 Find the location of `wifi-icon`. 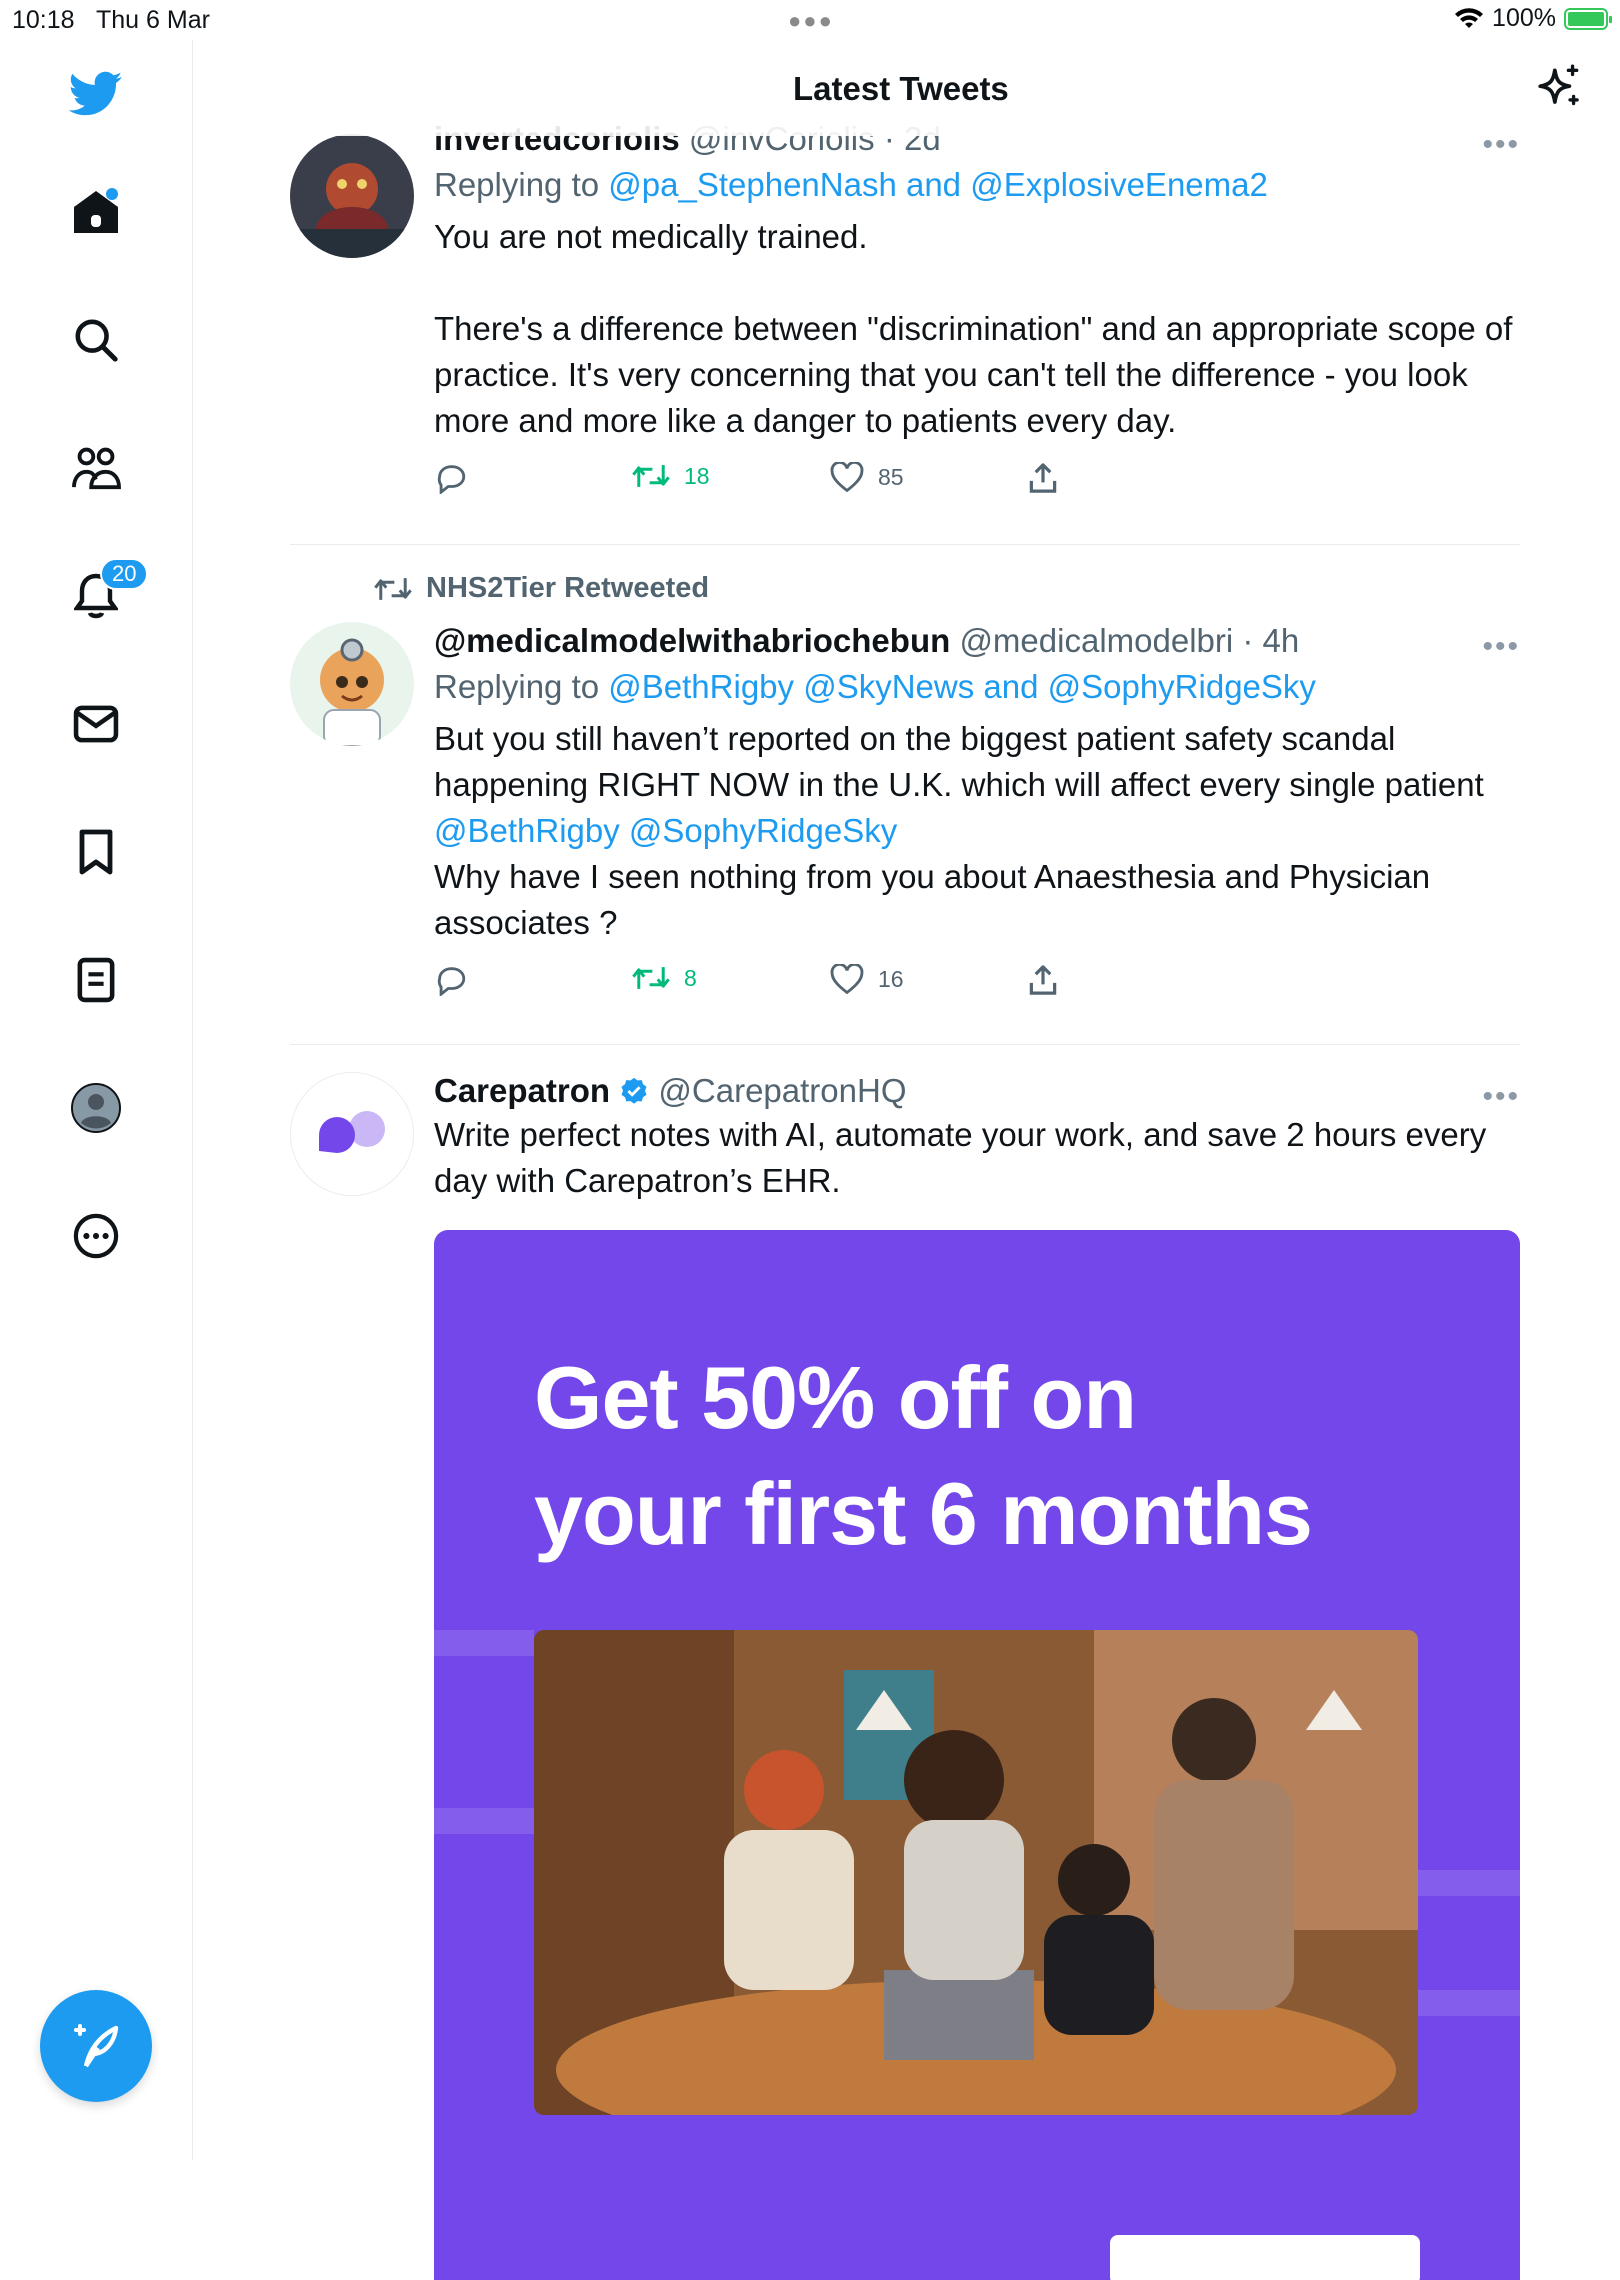

wifi-icon is located at coordinates (1469, 17).